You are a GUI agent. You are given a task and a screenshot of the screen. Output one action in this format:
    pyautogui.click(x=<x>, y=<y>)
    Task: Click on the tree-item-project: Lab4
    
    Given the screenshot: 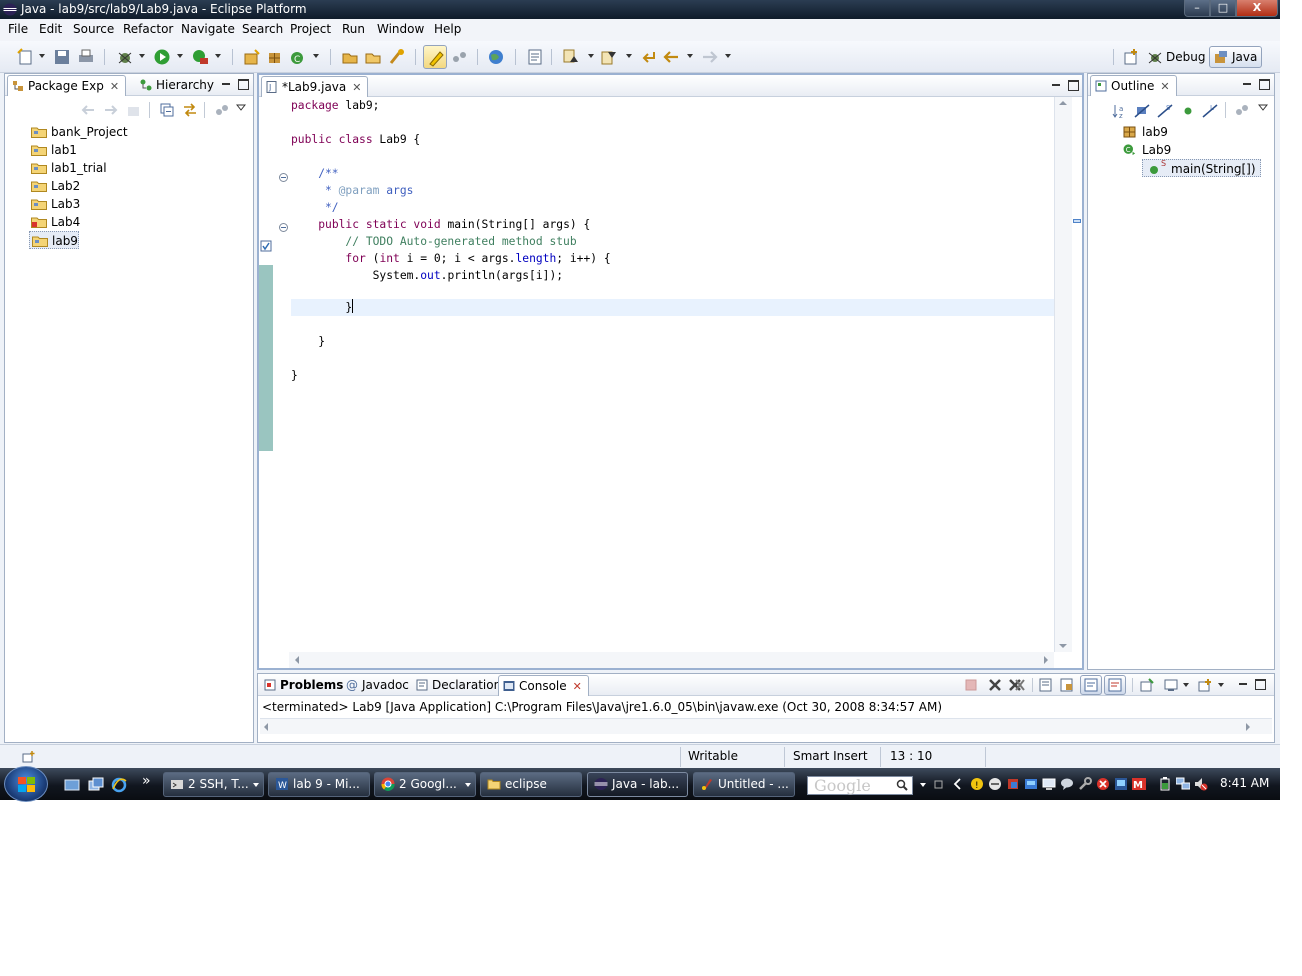 What is the action you would take?
    pyautogui.click(x=54, y=222)
    